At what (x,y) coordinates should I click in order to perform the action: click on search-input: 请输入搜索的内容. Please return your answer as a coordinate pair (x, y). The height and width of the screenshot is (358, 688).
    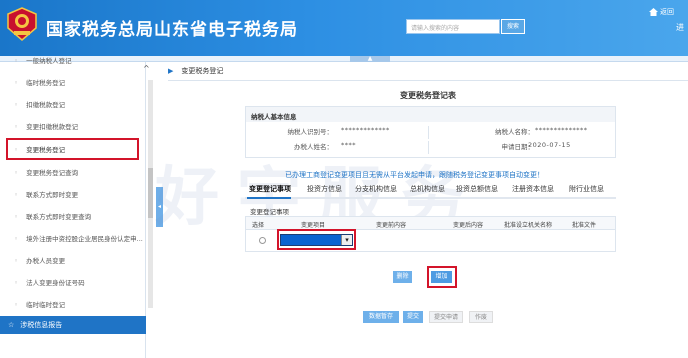
    Looking at the image, I should click on (453, 26).